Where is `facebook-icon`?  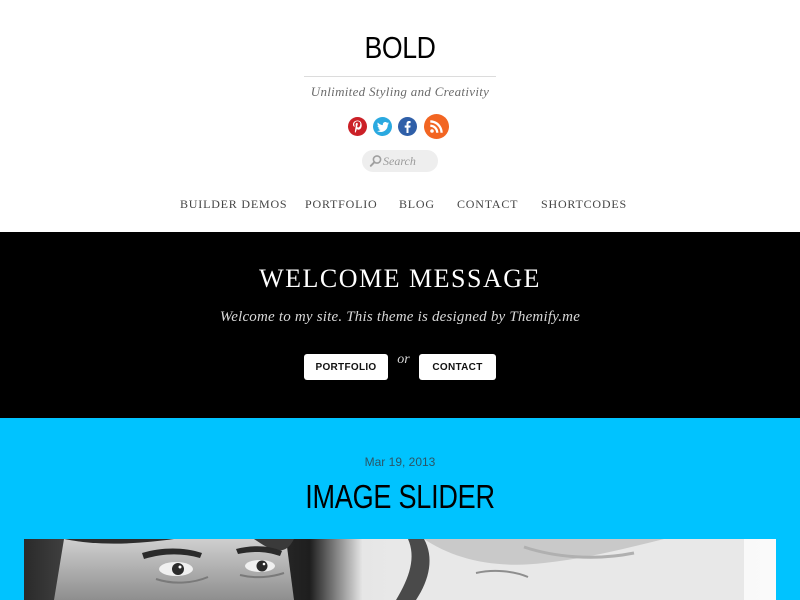
facebook-icon is located at coordinates (407, 126).